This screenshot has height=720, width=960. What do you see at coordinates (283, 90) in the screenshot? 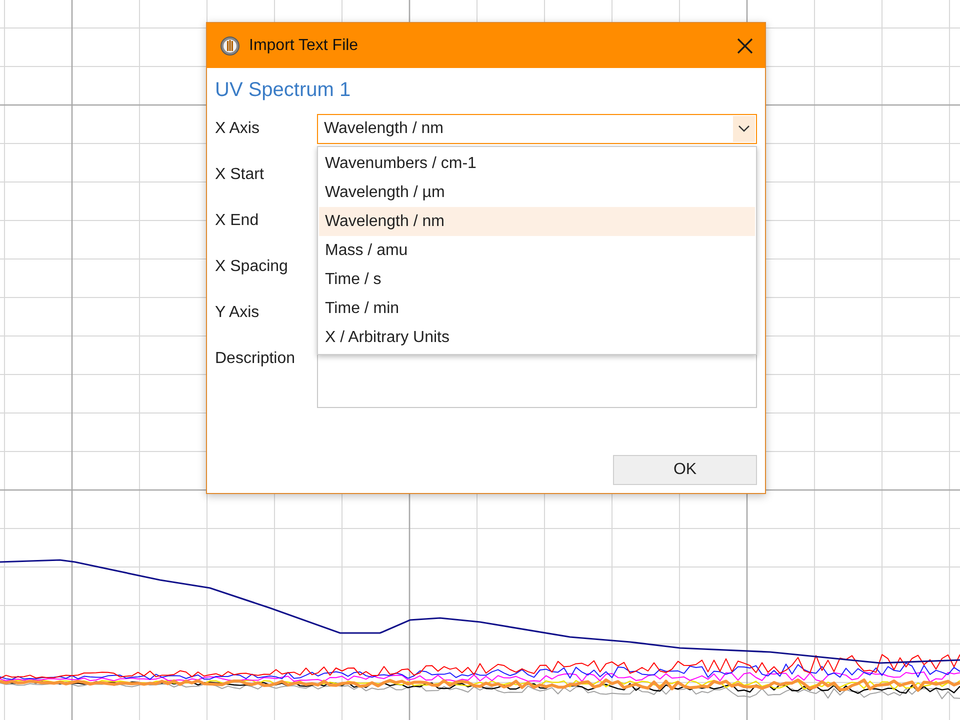
I see `spectrum-heading: UV Spectrum 1` at bounding box center [283, 90].